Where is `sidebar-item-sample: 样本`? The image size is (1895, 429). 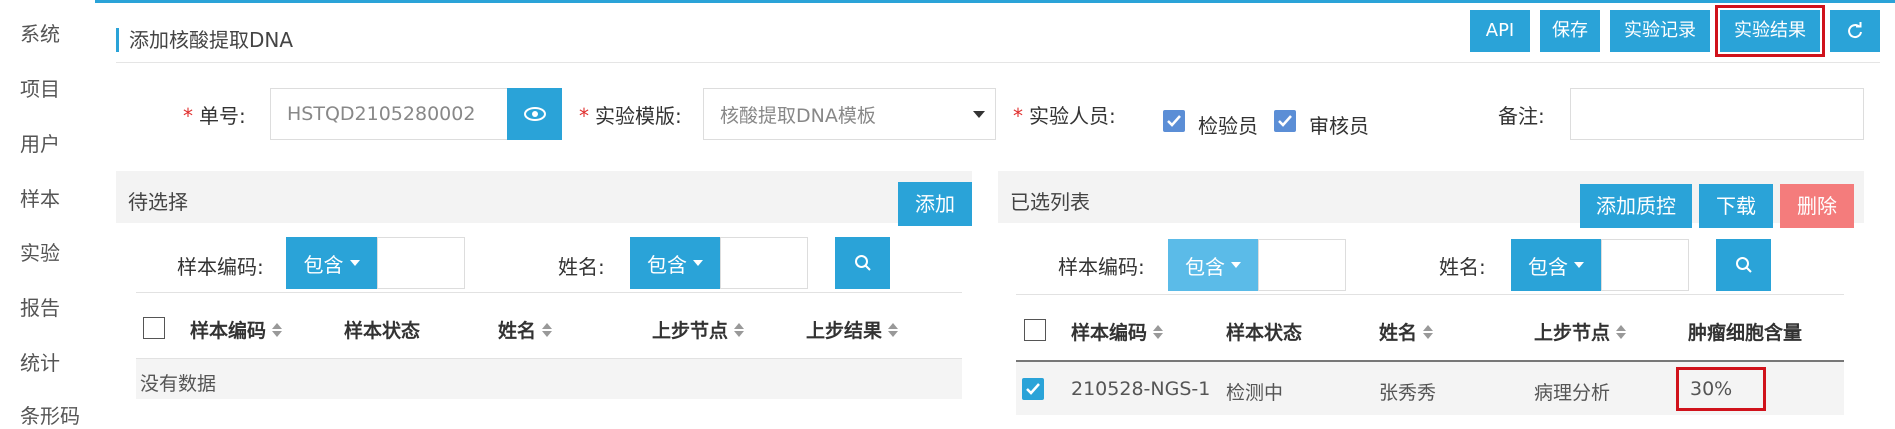 sidebar-item-sample: 样本 is located at coordinates (40, 197).